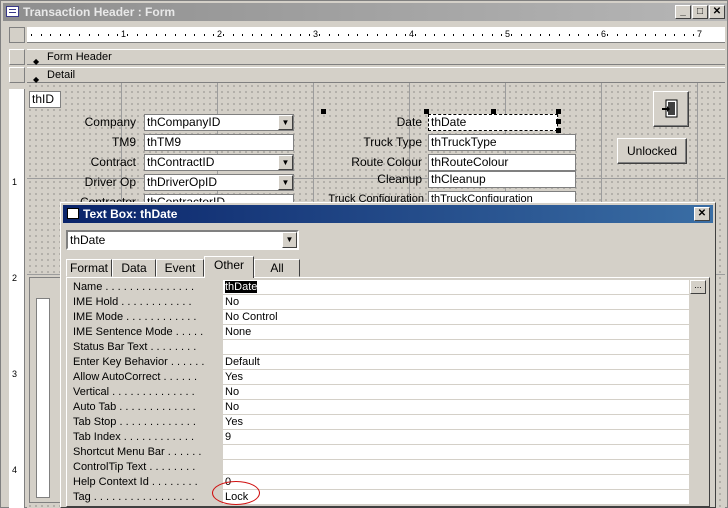 The image size is (728, 508). Describe the element at coordinates (277, 268) in the screenshot. I see `tab-all: All` at that location.